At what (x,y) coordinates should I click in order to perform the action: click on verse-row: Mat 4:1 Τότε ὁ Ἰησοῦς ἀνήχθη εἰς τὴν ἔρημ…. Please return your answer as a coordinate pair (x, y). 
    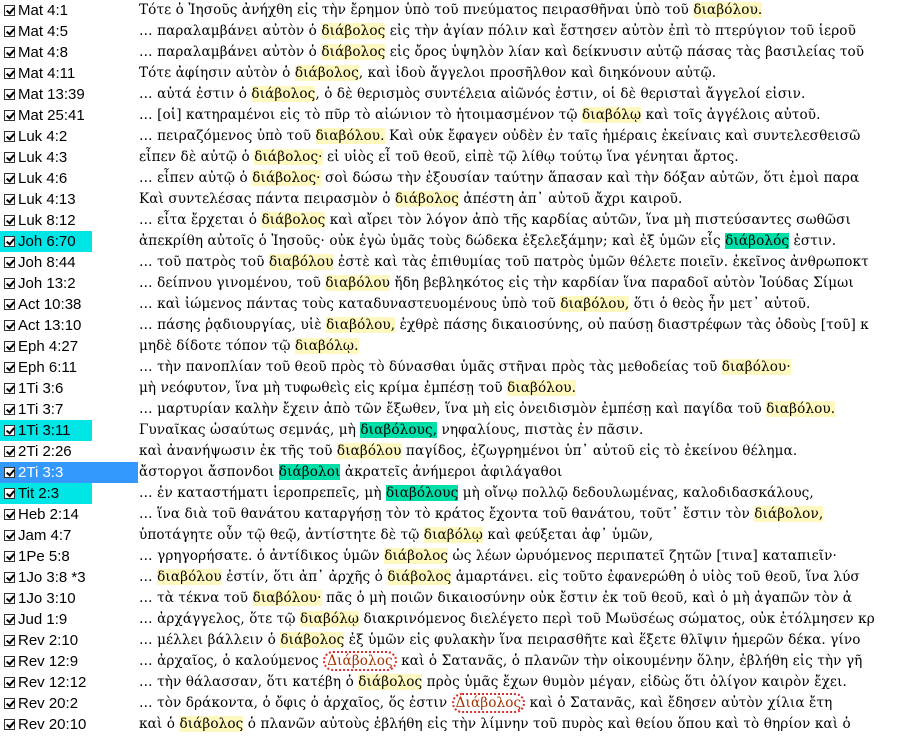
    Looking at the image, I should click on (451, 10).